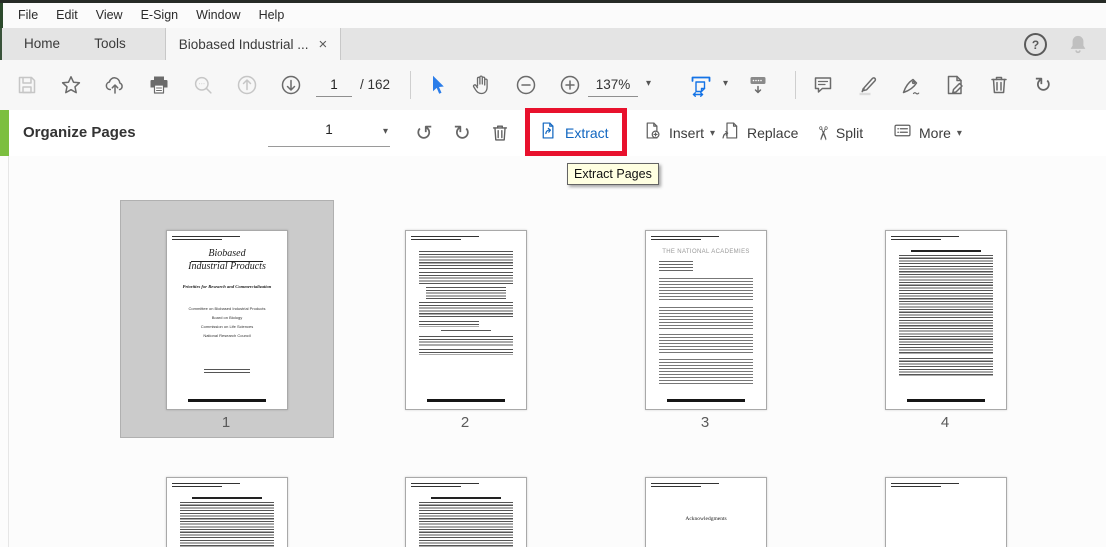  Describe the element at coordinates (71, 85) in the screenshot. I see `star-icon` at that location.